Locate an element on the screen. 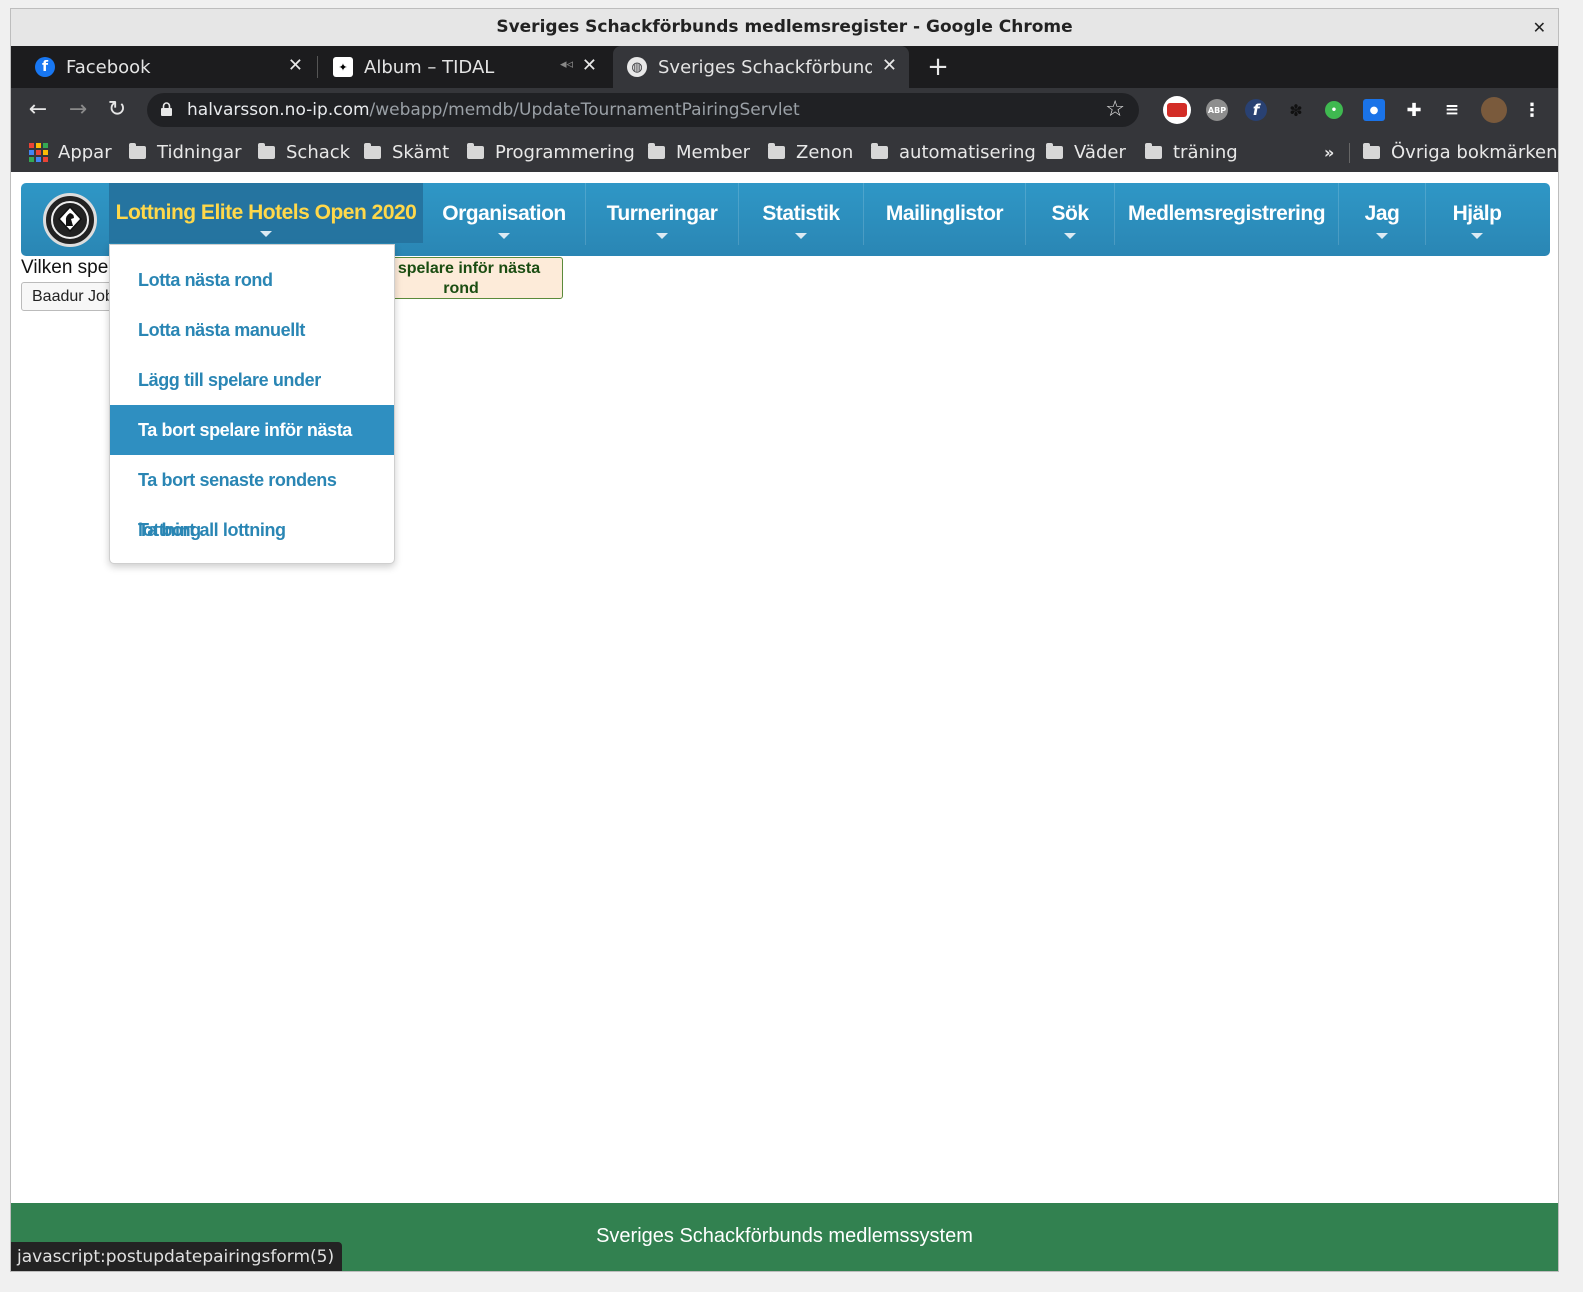 Image resolution: width=1583 pixels, height=1292 pixels. bookmark-label: automatisering is located at coordinates (967, 152).